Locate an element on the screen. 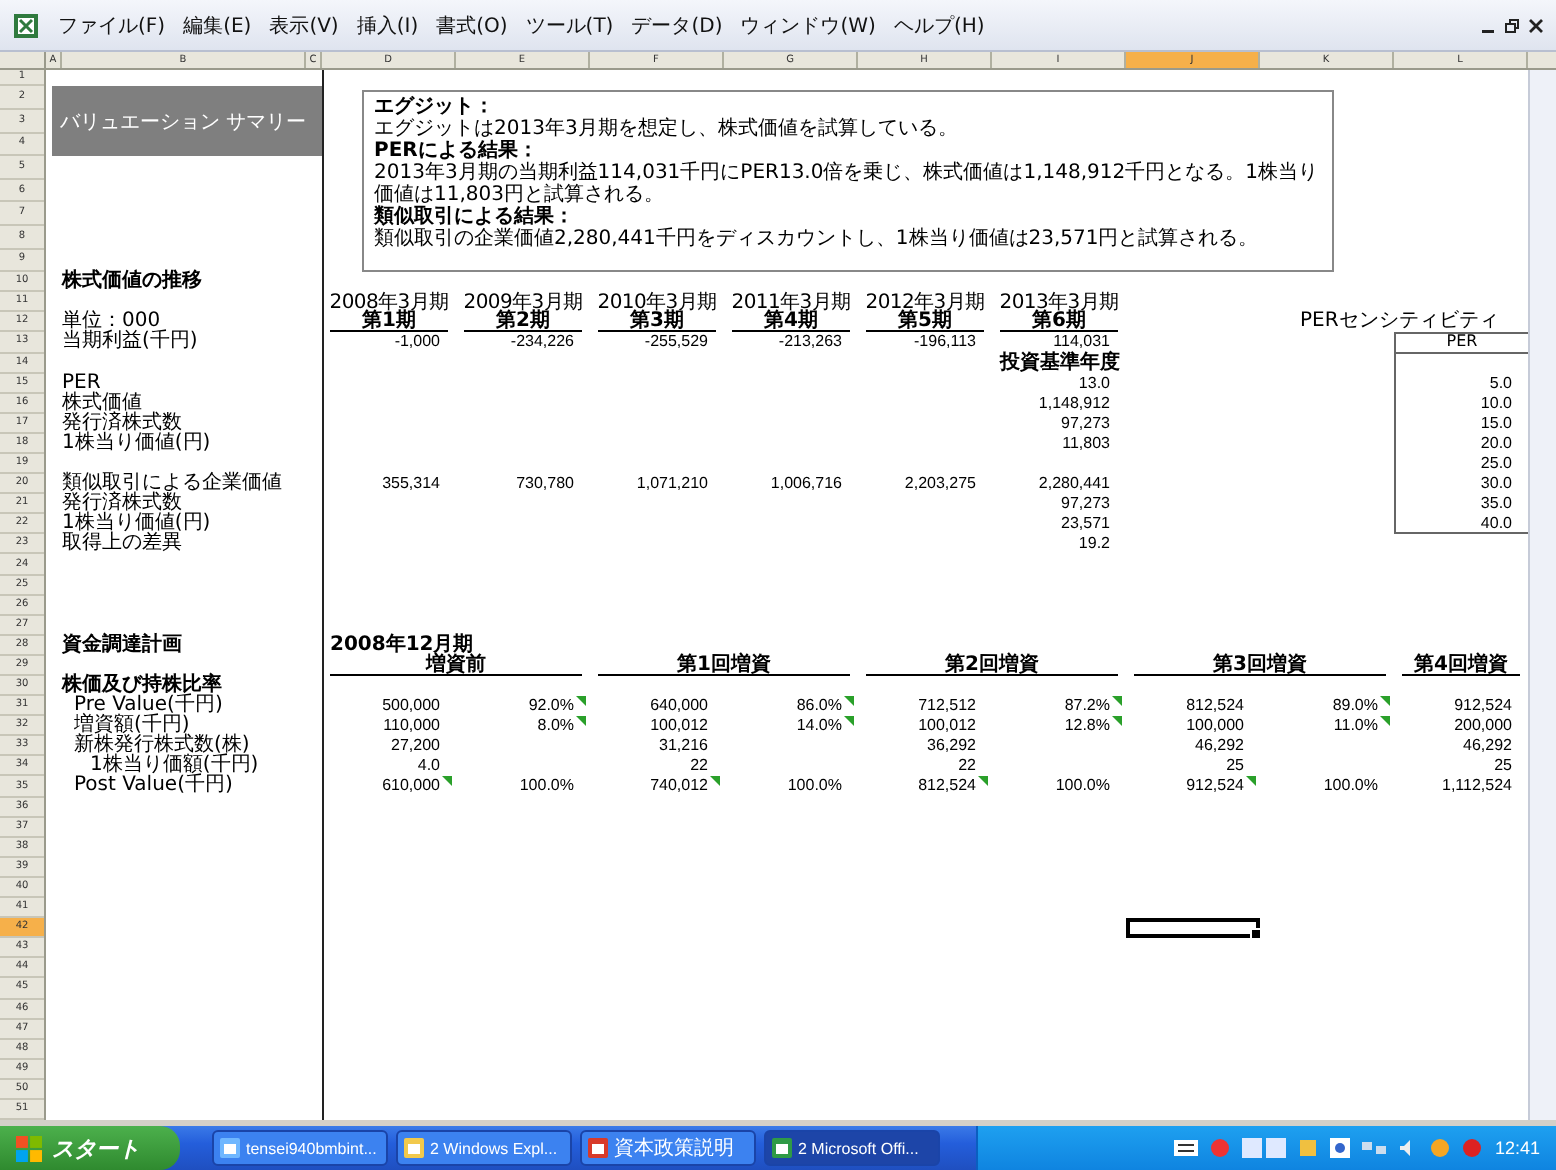 The height and width of the screenshot is (1170, 1556). period-label: 2008年12月期 is located at coordinates (401, 645).